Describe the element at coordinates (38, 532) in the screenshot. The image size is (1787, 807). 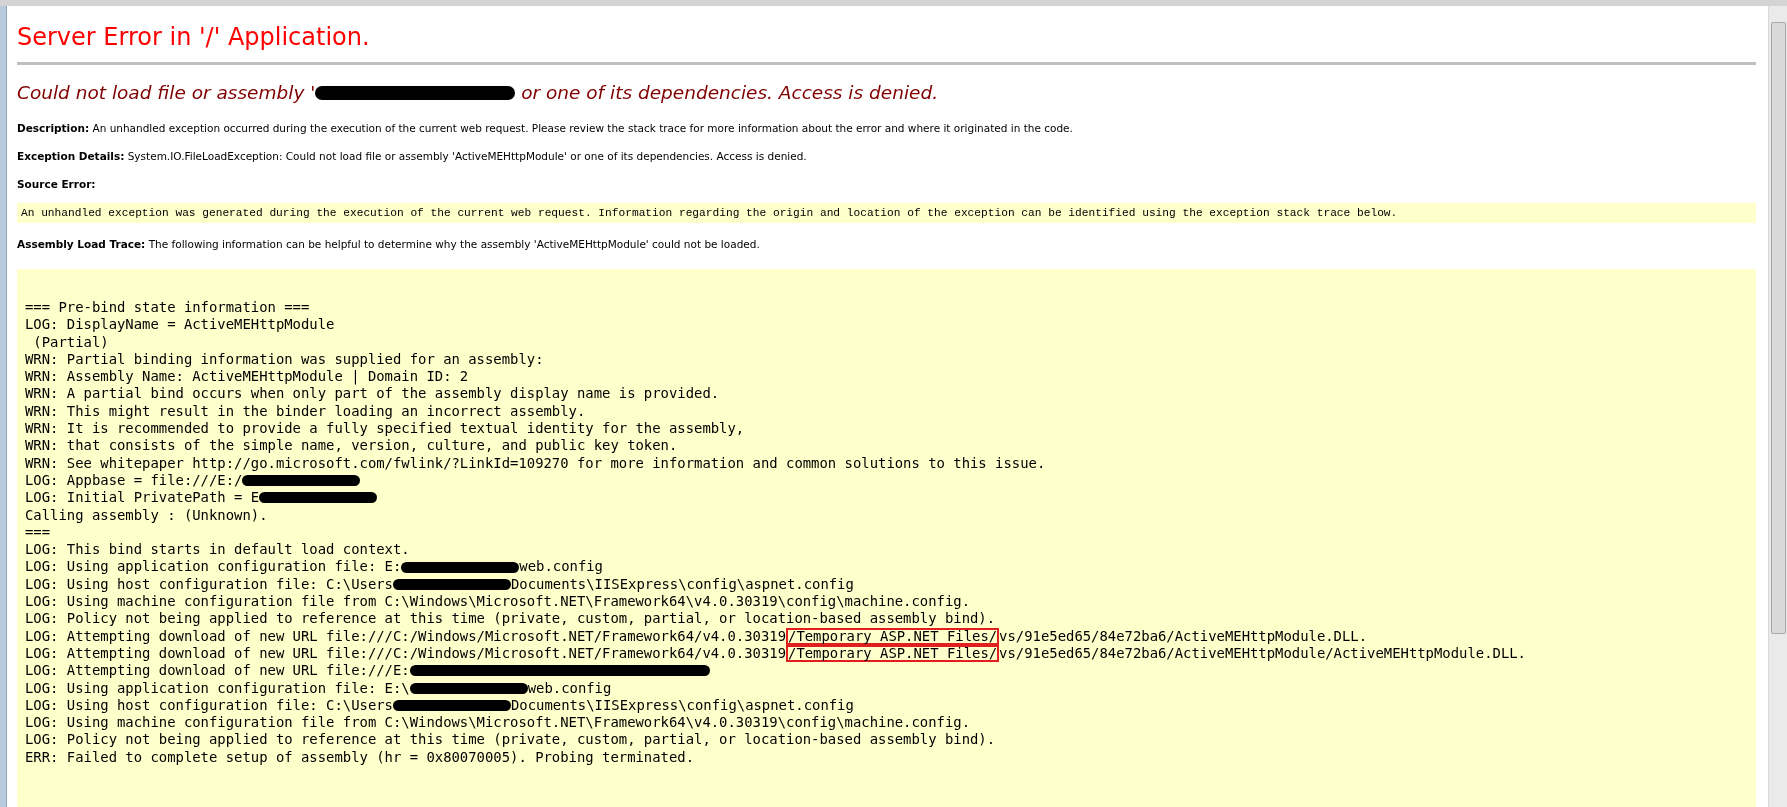
I see `log-text: ===` at that location.